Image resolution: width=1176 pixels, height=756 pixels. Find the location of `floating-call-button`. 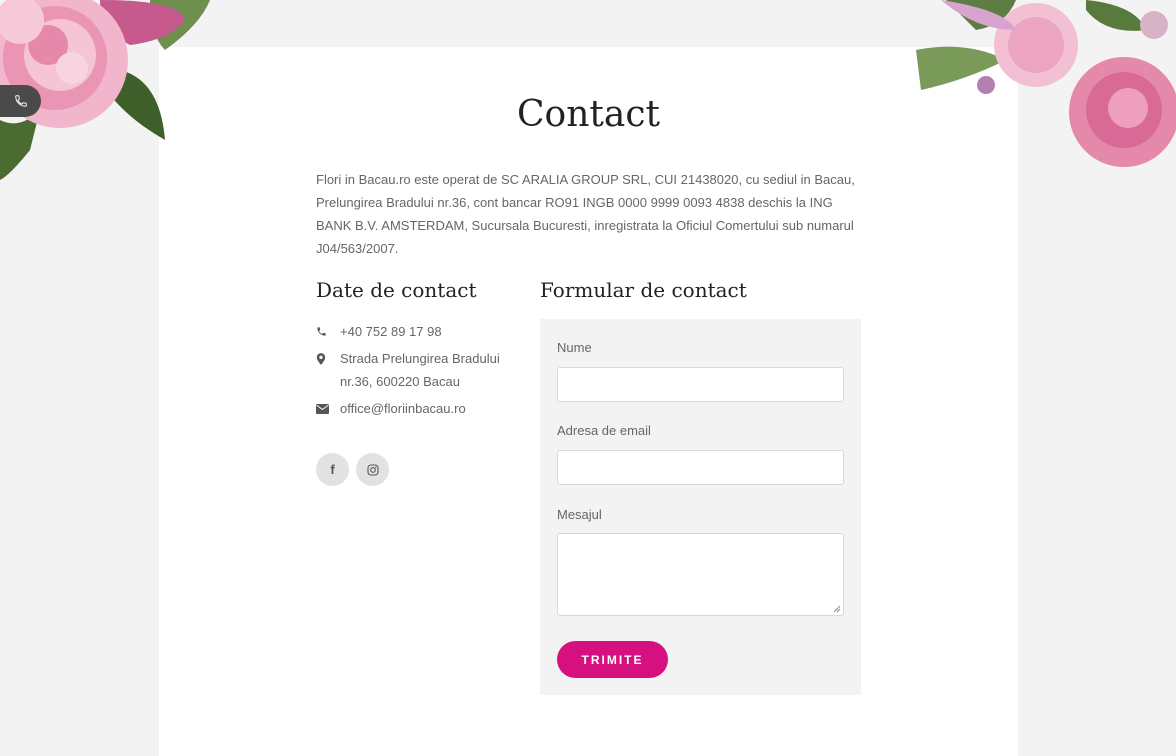

floating-call-button is located at coordinates (20, 101).